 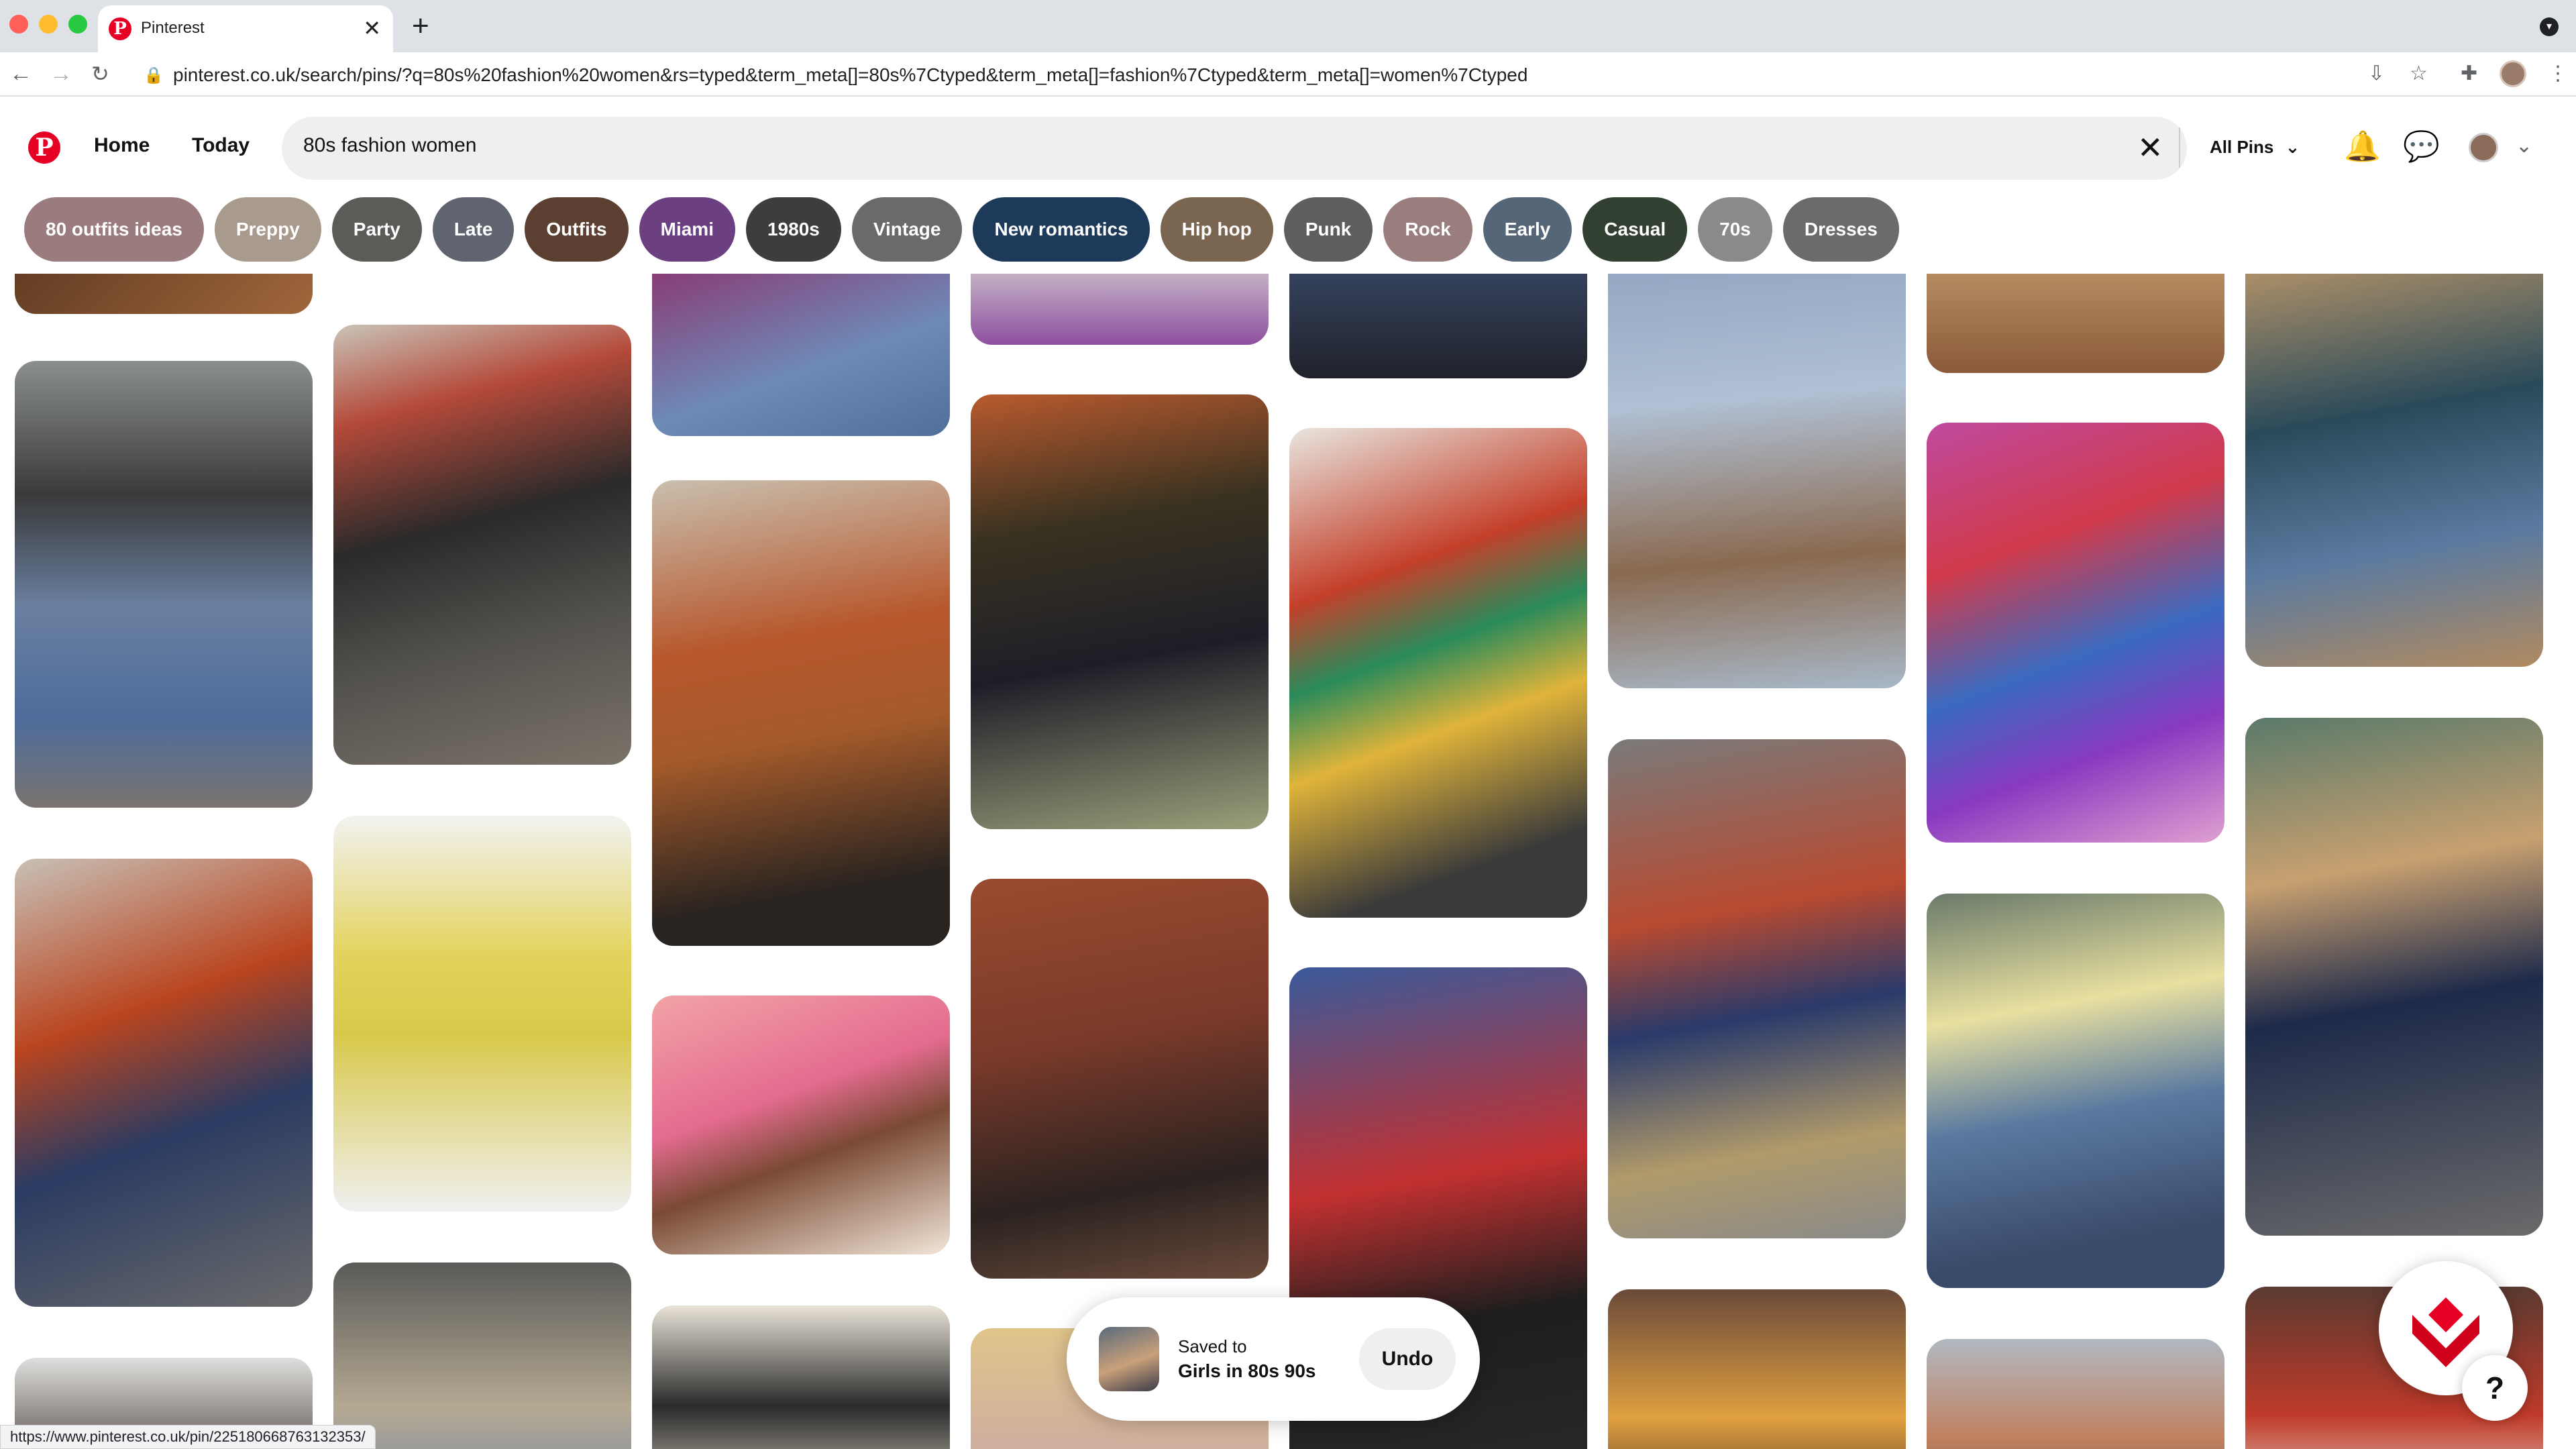 What do you see at coordinates (420, 26) in the screenshot?
I see `new-tab-button: +` at bounding box center [420, 26].